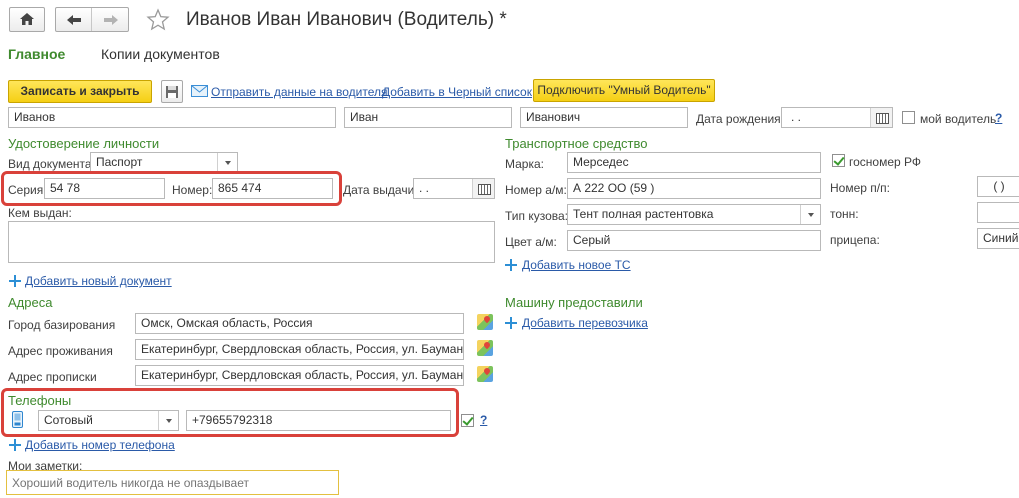 This screenshot has height=498, width=1019. I want to click on phone-type-value: Сотовый, so click(68, 420).